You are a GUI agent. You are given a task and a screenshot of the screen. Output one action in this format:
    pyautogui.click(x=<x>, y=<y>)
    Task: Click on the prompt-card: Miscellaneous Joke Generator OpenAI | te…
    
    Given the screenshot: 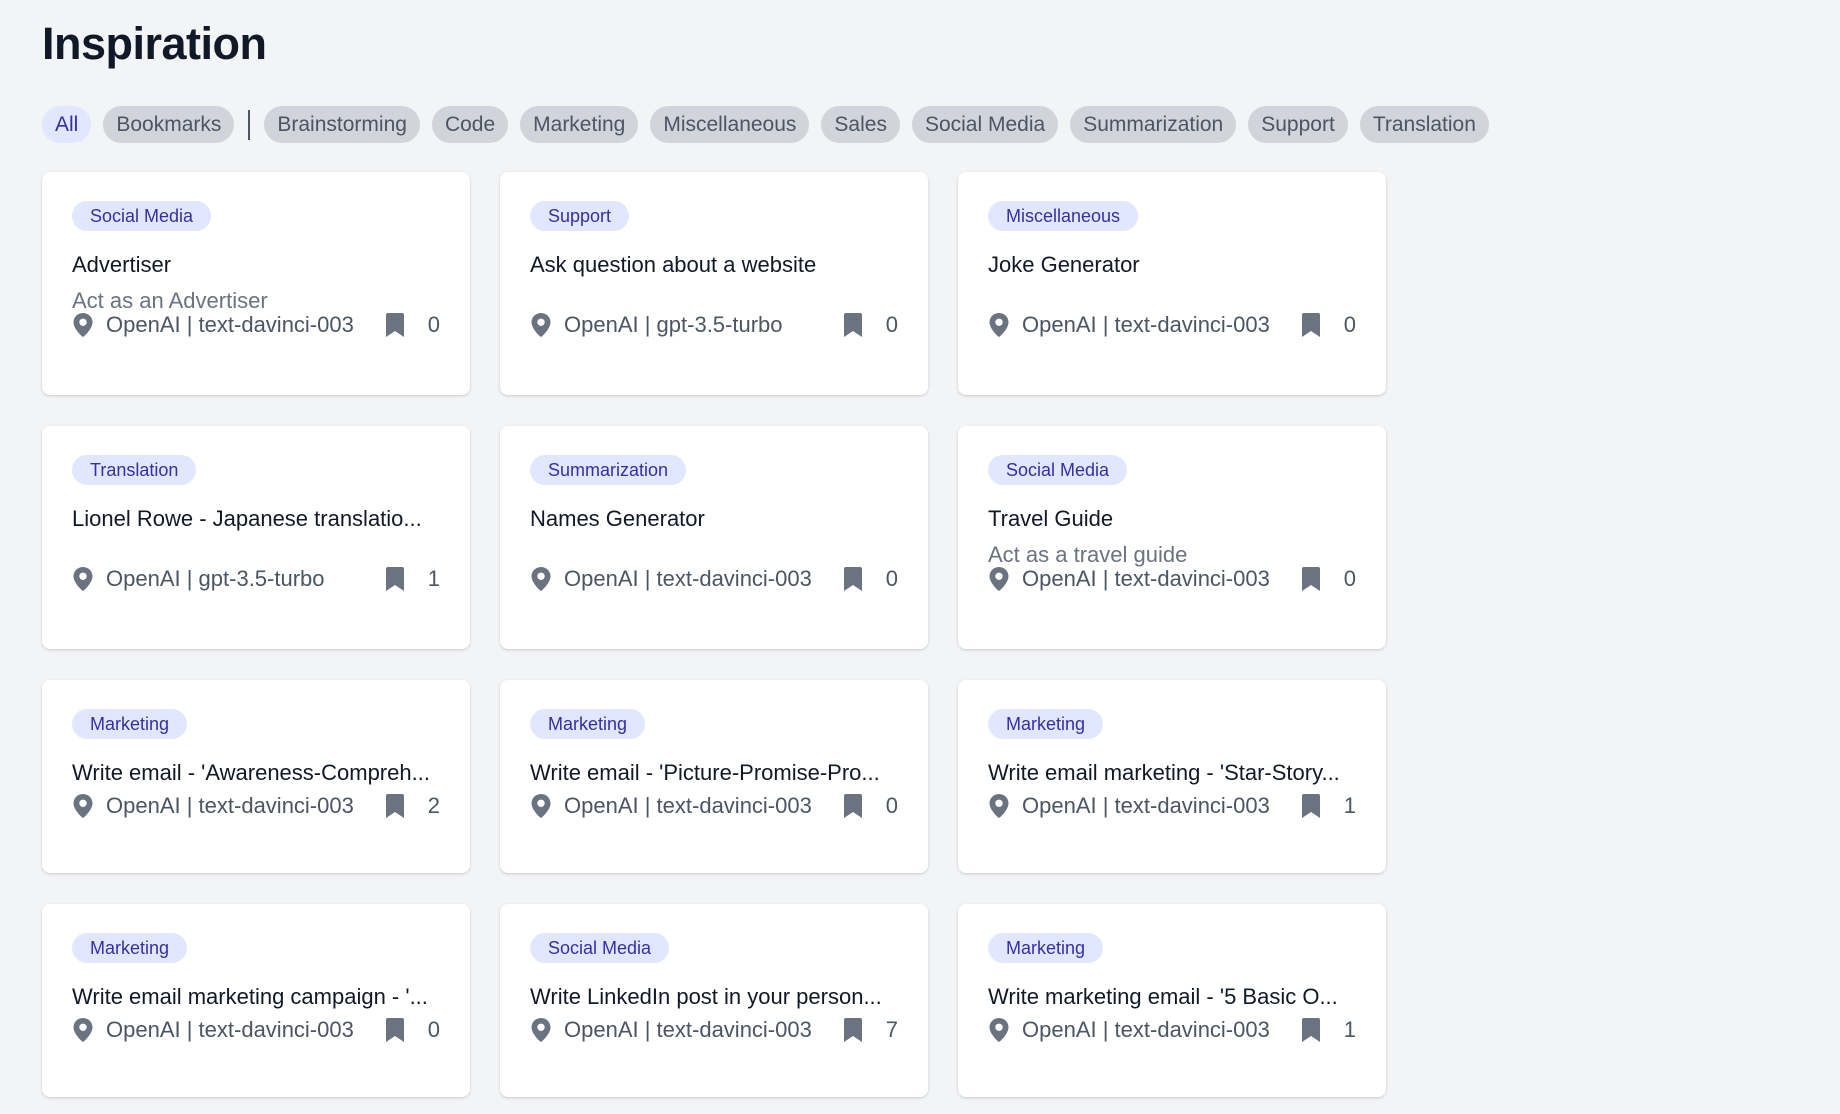 What is the action you would take?
    pyautogui.click(x=1172, y=283)
    